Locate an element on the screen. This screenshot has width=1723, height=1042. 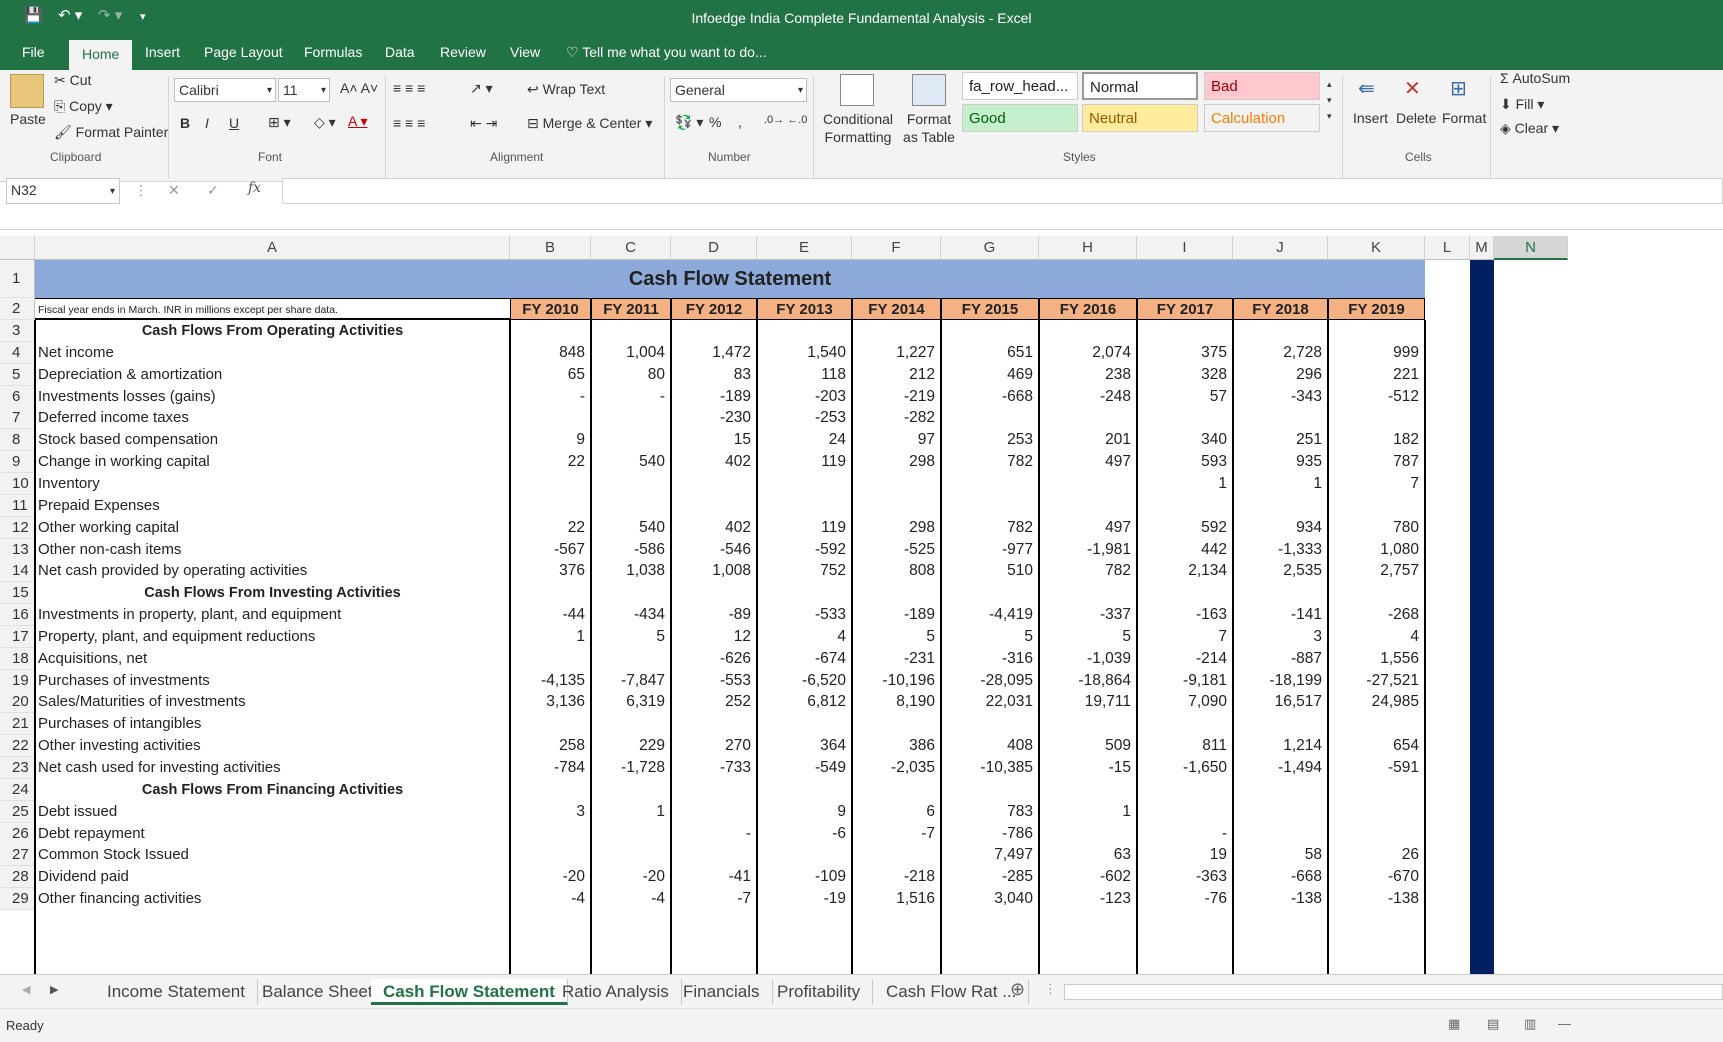
underline-button: U is located at coordinates (234, 123).